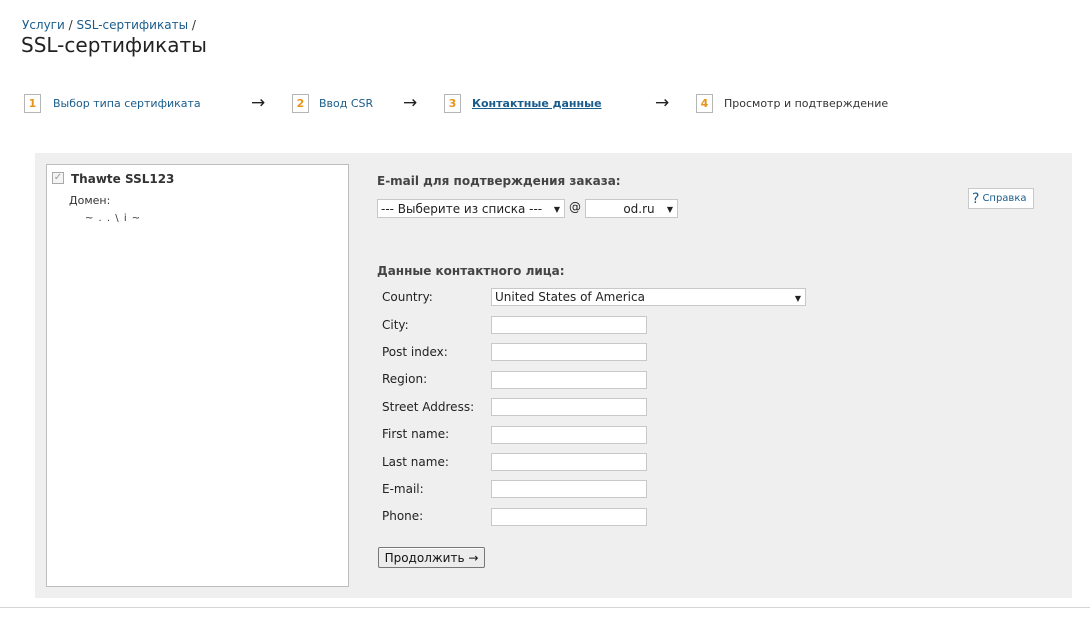 This screenshot has height=619, width=1090. What do you see at coordinates (127, 103) in the screenshot?
I see `step-label-certificate-type: Выбор типа сертификата` at bounding box center [127, 103].